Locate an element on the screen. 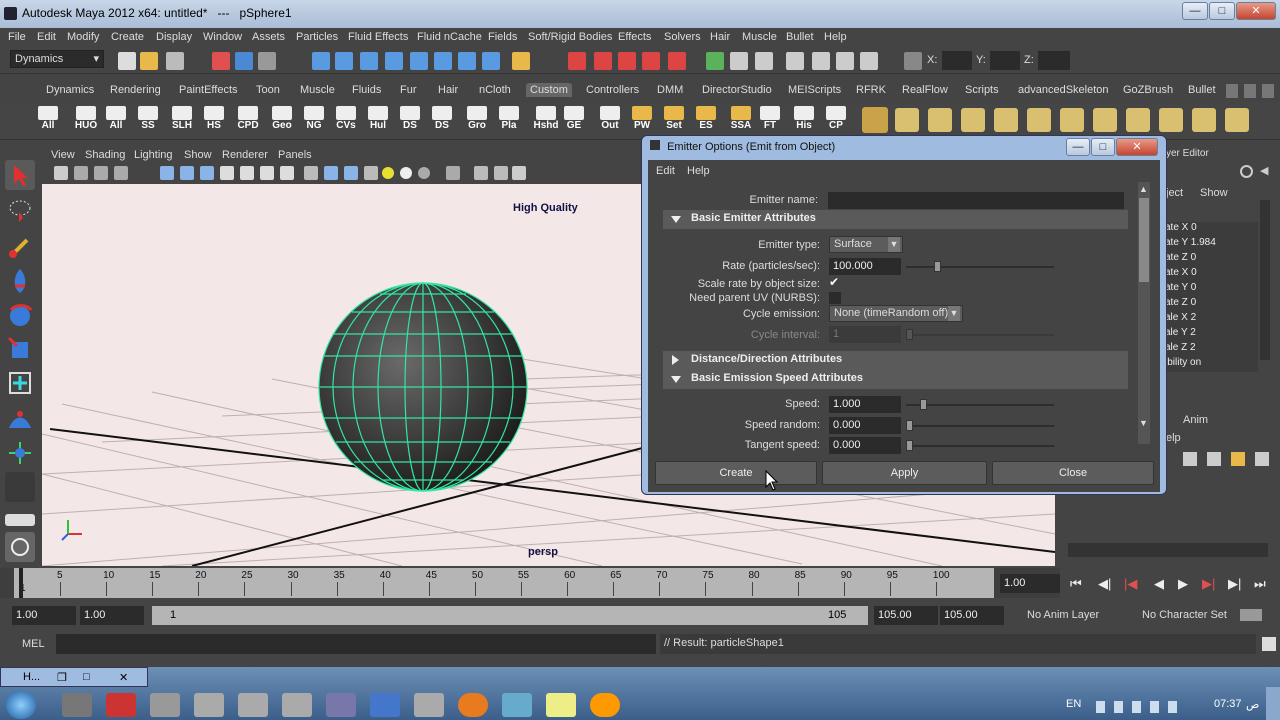 The image size is (1280, 720). ipr-render-icon is located at coordinates (677, 61).